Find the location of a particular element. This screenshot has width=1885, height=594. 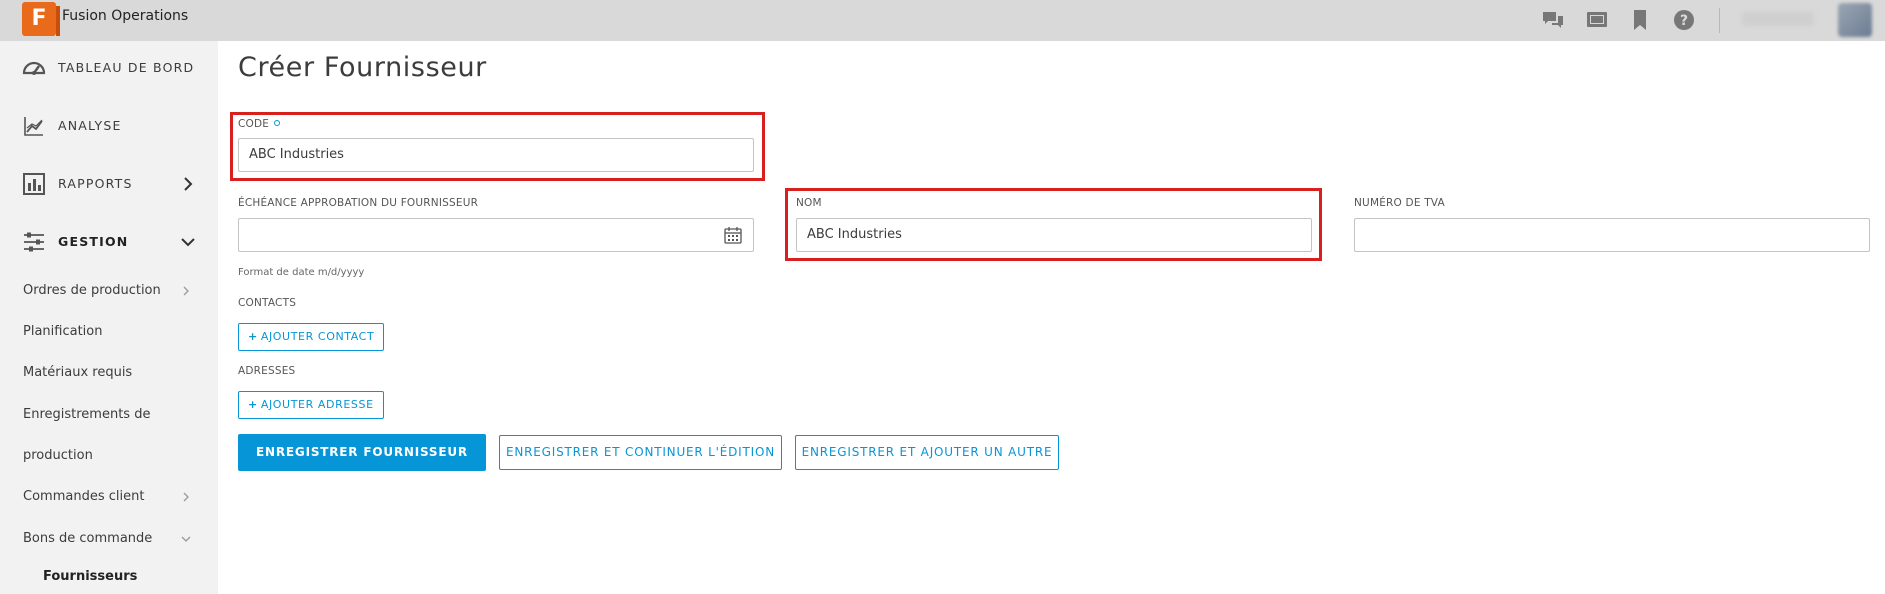

user-name is located at coordinates (1778, 19).